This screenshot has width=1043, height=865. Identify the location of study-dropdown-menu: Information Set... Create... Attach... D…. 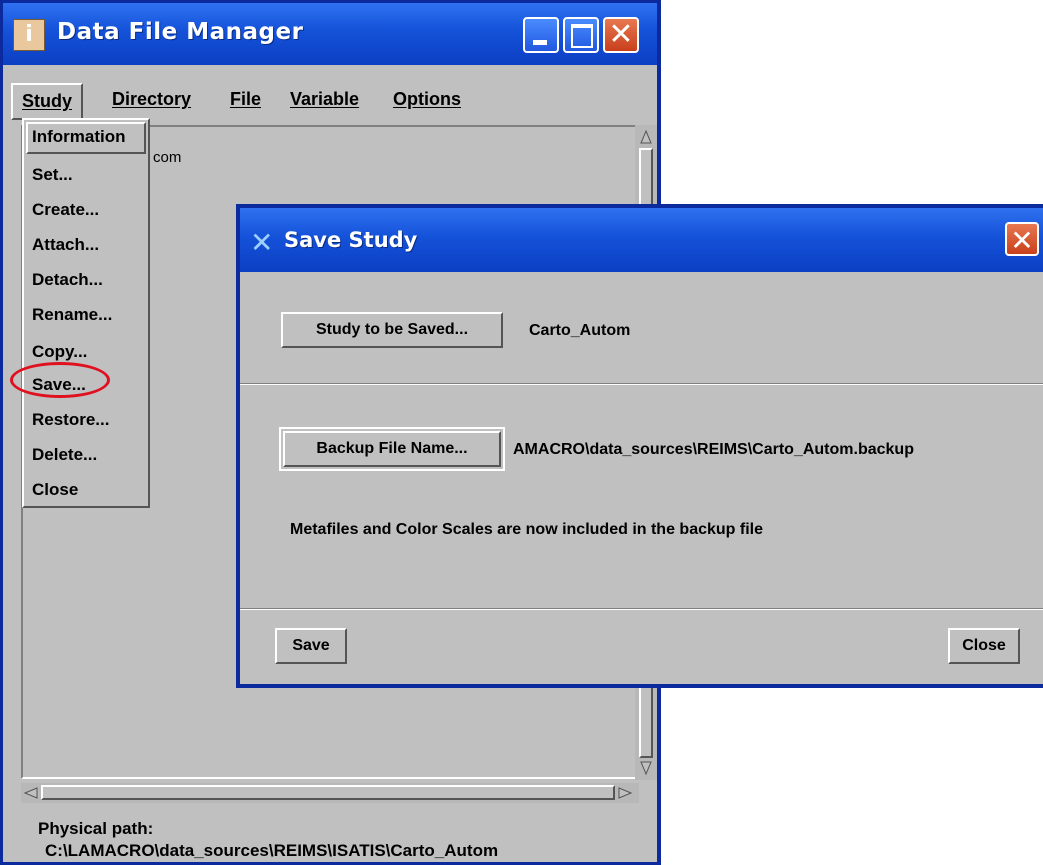
(86, 313).